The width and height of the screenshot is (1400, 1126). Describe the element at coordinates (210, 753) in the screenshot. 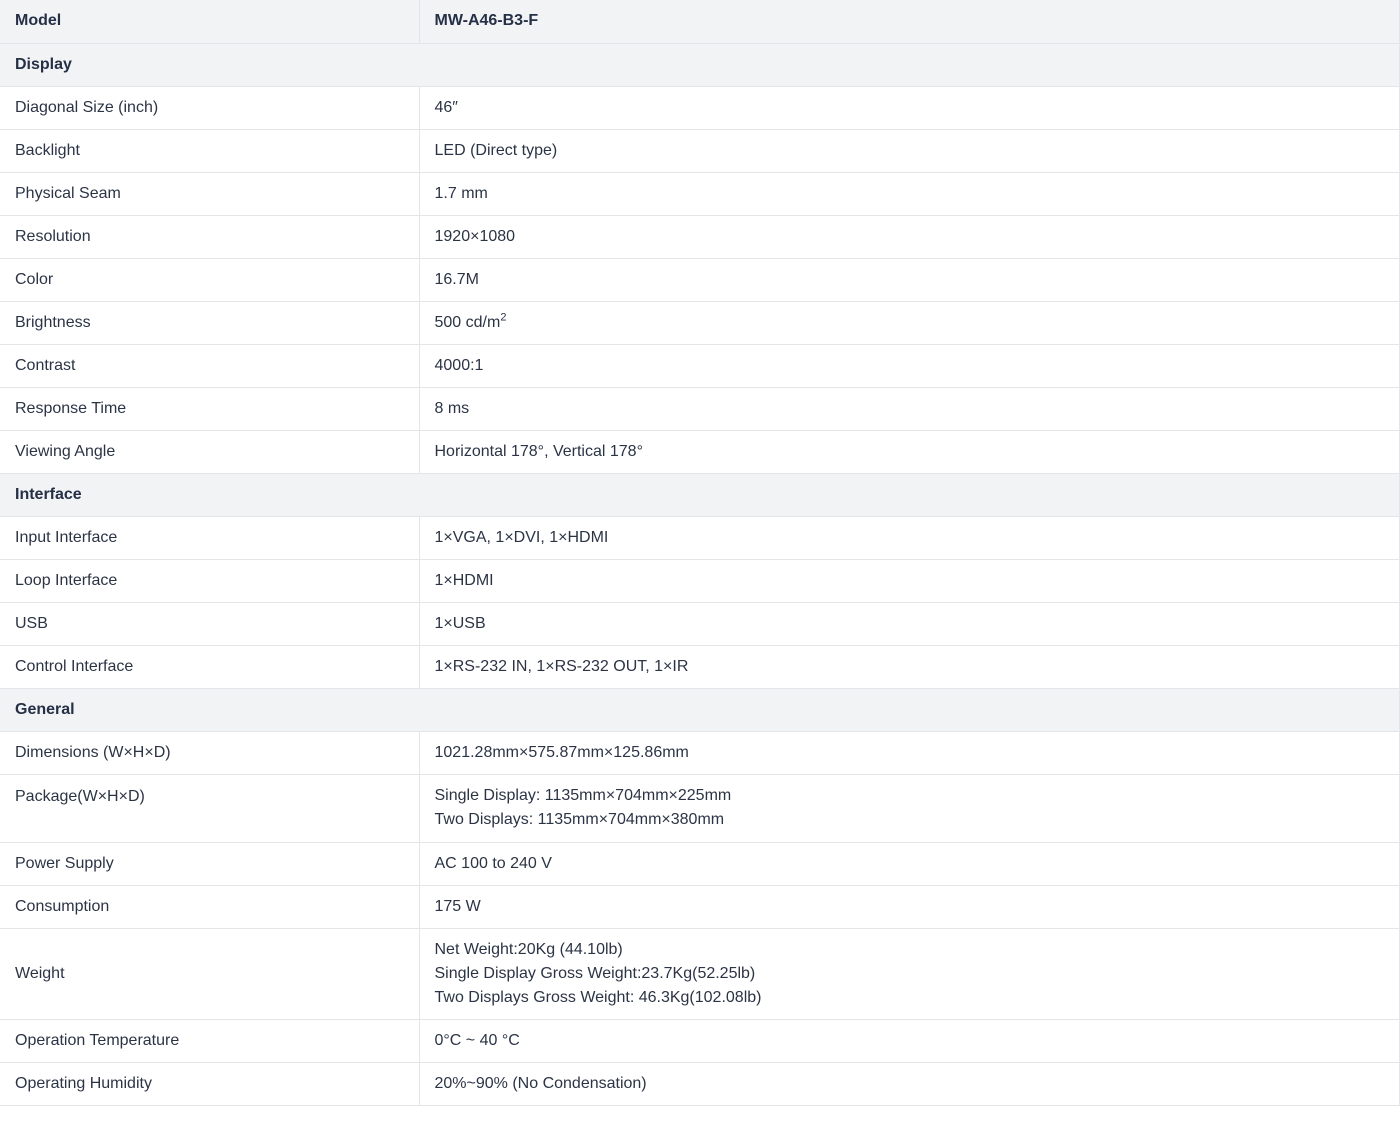

I see `row-label: Dimensions (W×H×D)` at that location.